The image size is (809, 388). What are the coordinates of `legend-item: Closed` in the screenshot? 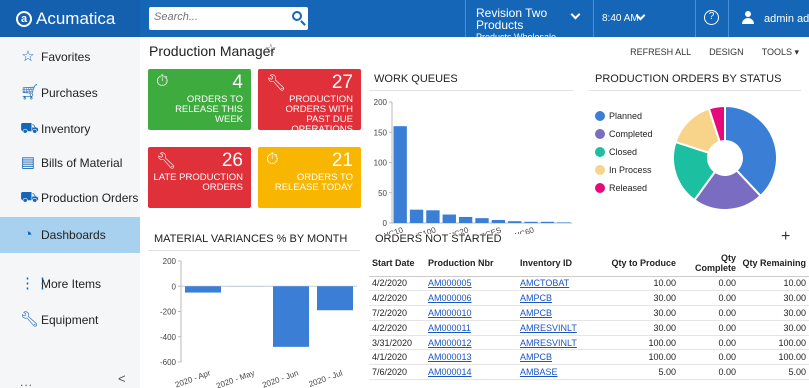 It's located at (624, 155).